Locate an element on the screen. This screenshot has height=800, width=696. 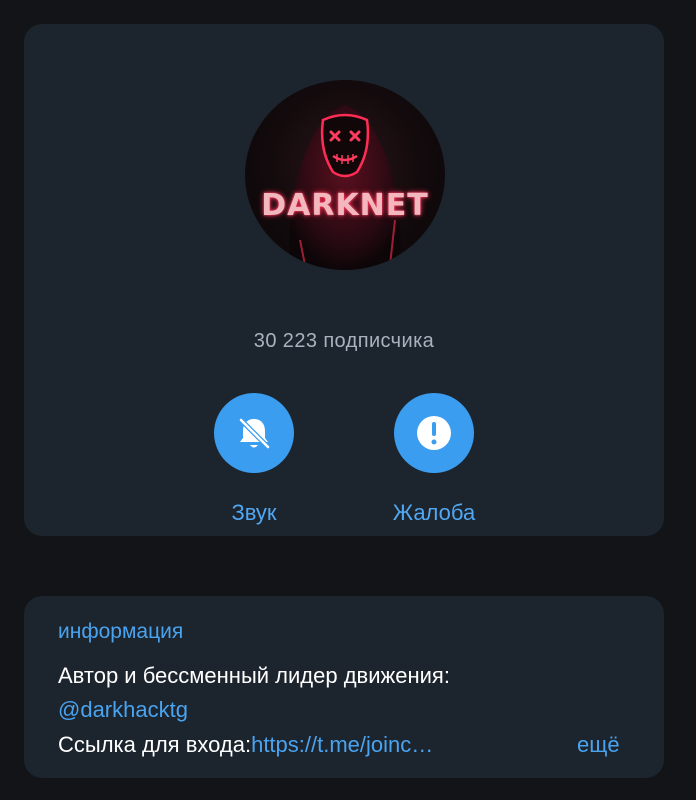
author-mention-link: @darkhacktg is located at coordinates (123, 710).